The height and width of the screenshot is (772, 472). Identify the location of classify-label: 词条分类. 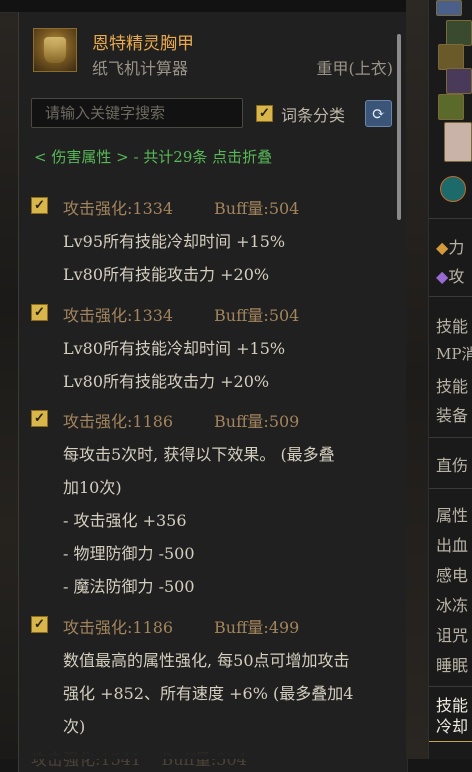
(313, 114).